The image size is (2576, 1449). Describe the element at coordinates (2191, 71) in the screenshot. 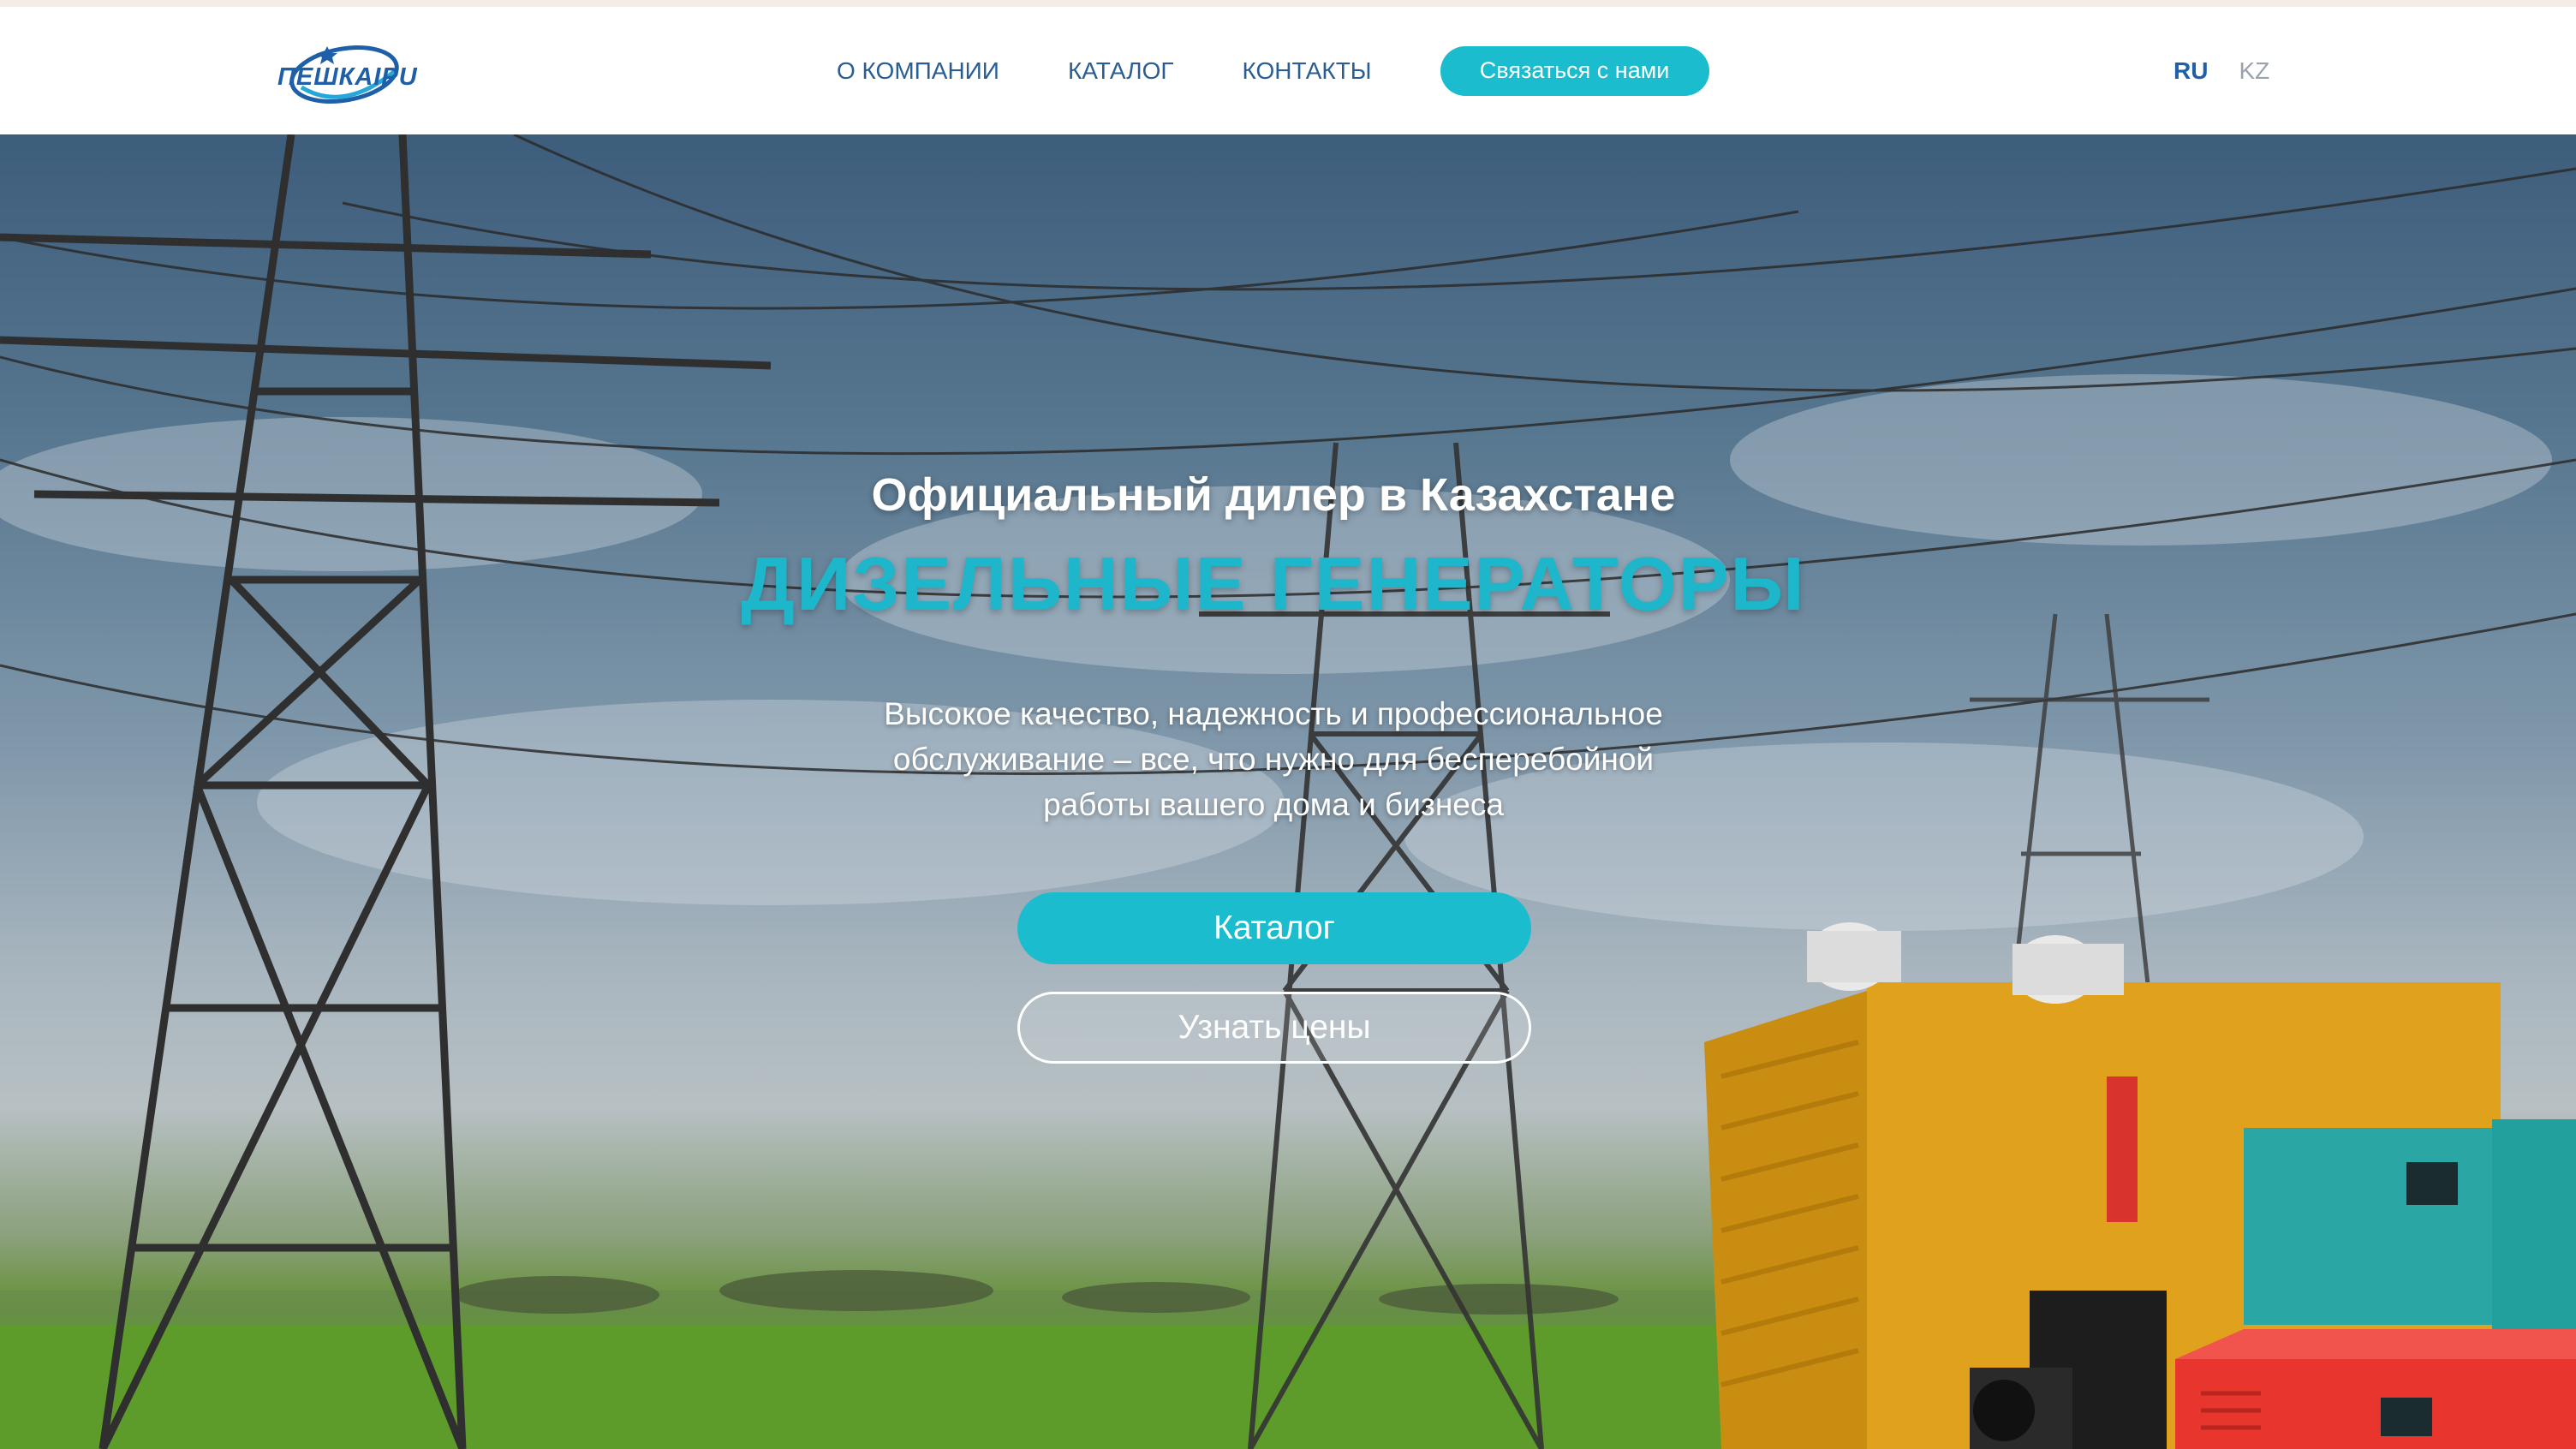

I see `lang-ru: RU` at that location.